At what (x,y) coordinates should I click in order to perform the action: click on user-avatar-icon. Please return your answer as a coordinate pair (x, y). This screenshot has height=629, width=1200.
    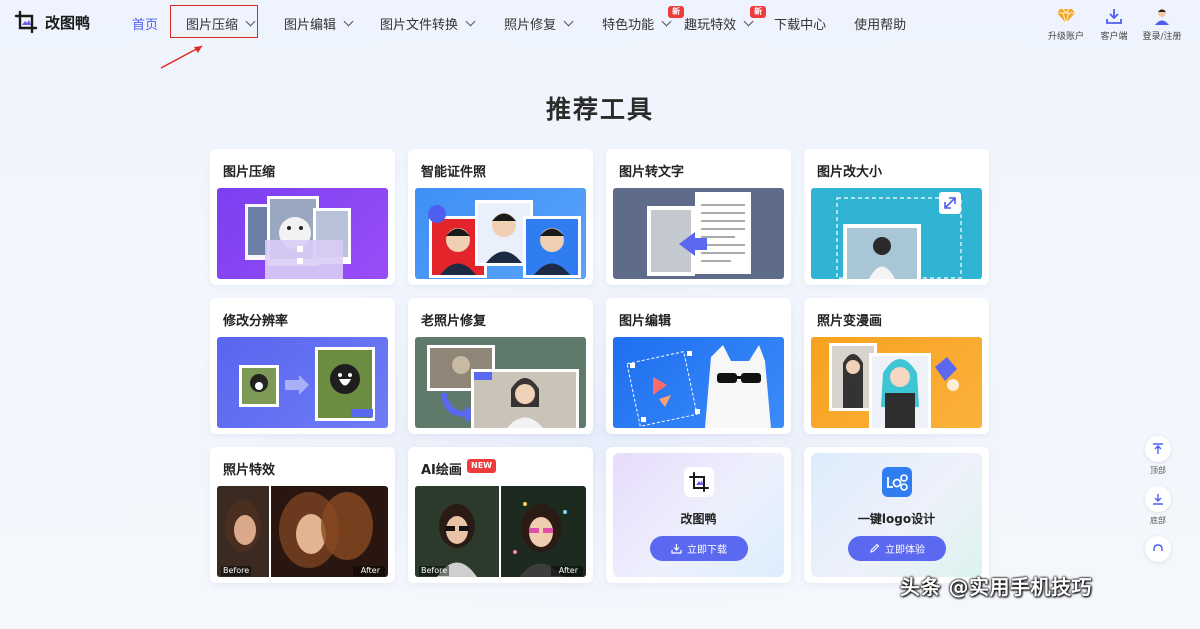
    Looking at the image, I should click on (1162, 16).